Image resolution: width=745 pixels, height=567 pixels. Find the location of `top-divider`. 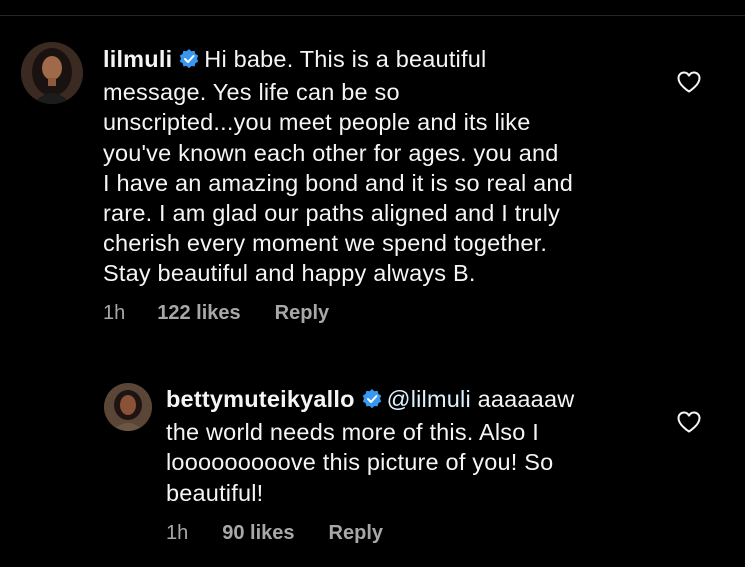

top-divider is located at coordinates (372, 15).